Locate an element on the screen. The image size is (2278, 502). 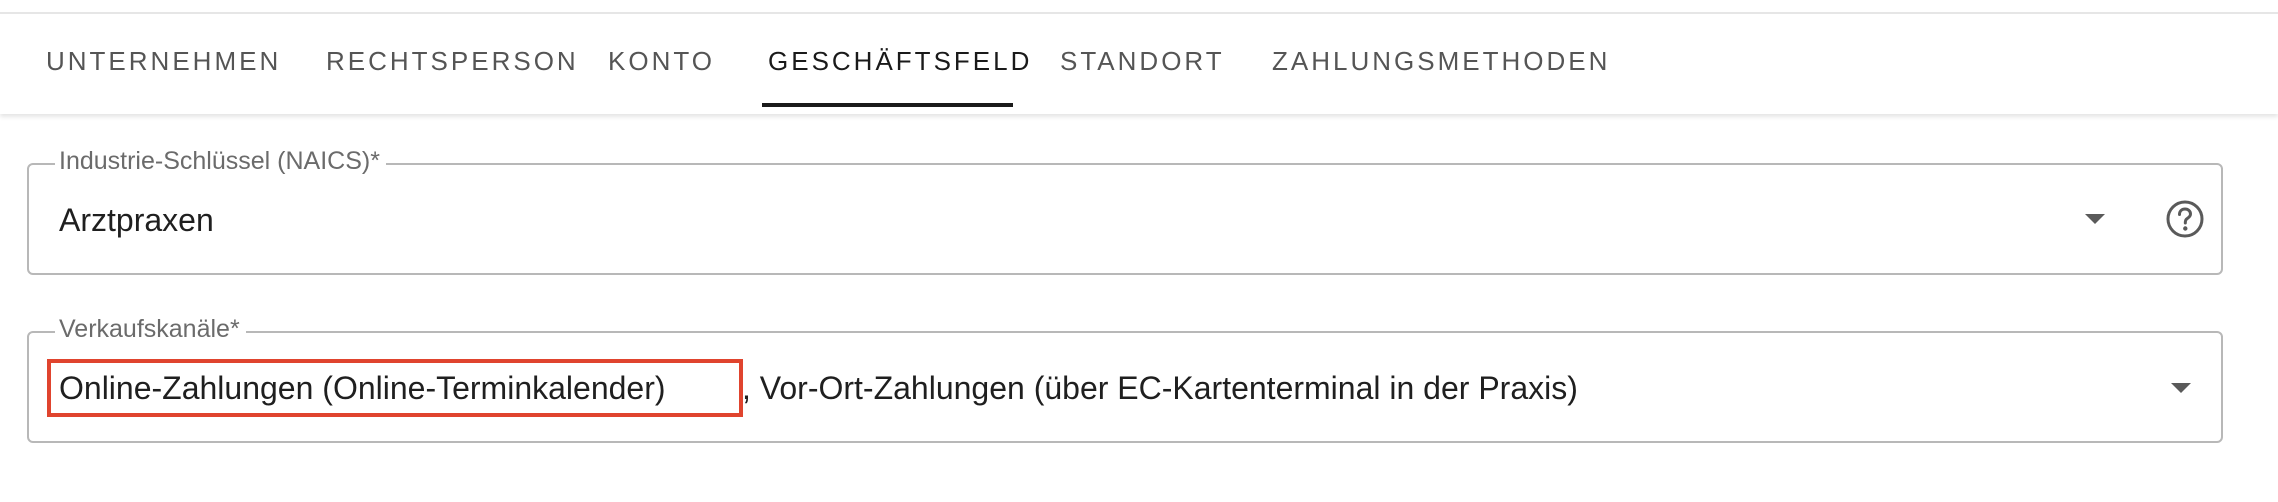
tab-rechtsperson: RECHTSPERSON is located at coordinates (452, 61).